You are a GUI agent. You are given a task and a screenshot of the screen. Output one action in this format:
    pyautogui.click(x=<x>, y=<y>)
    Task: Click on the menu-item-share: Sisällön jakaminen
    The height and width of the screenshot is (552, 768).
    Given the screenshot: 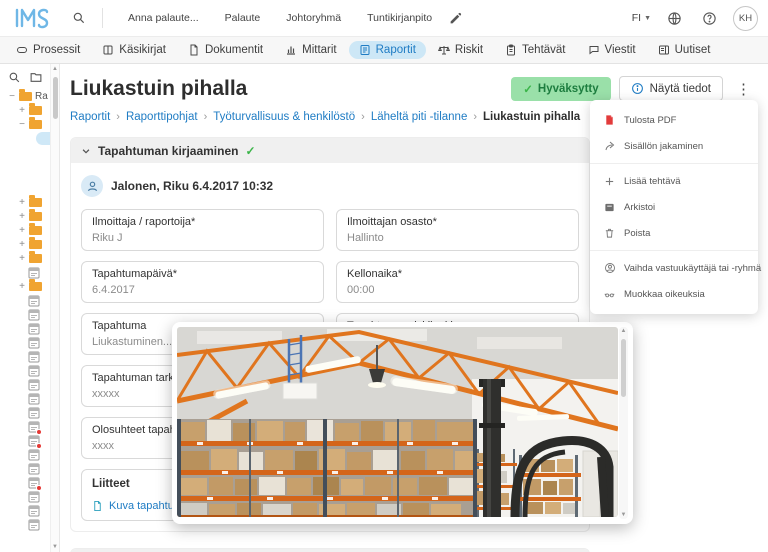 What is the action you would take?
    pyautogui.click(x=674, y=146)
    